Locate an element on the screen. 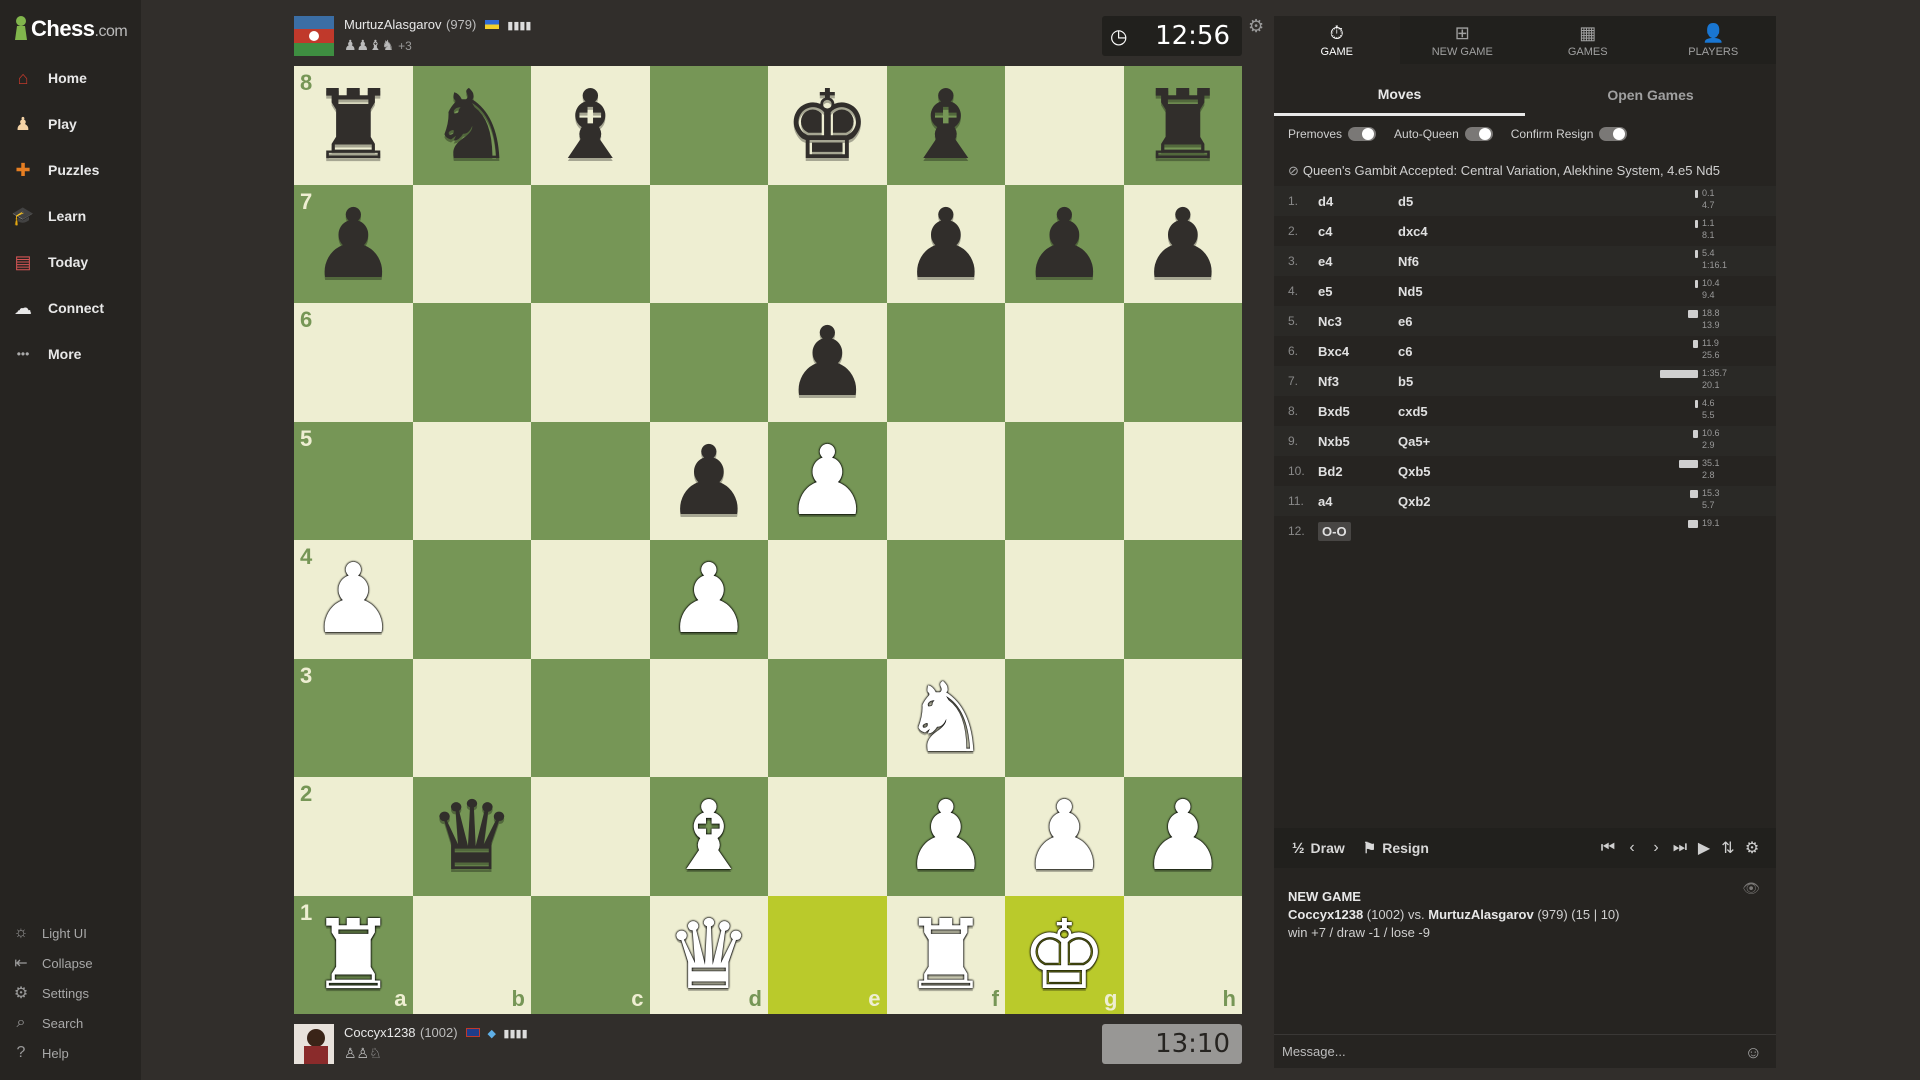 This screenshot has width=1920, height=1080. black-king-icon: ♚ is located at coordinates (827, 125).